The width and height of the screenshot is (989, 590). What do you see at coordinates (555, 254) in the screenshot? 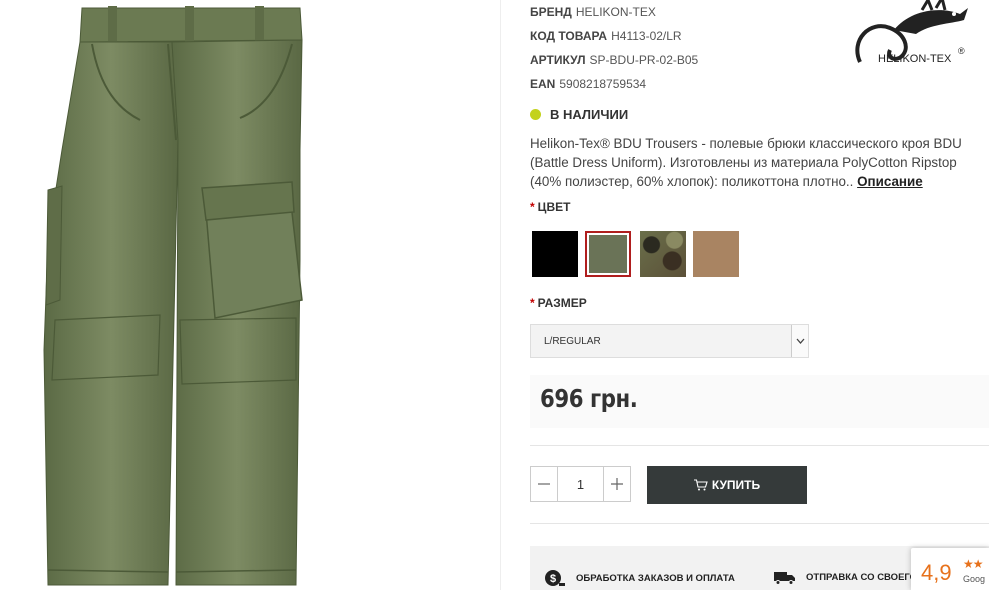
I see `swatch-black` at bounding box center [555, 254].